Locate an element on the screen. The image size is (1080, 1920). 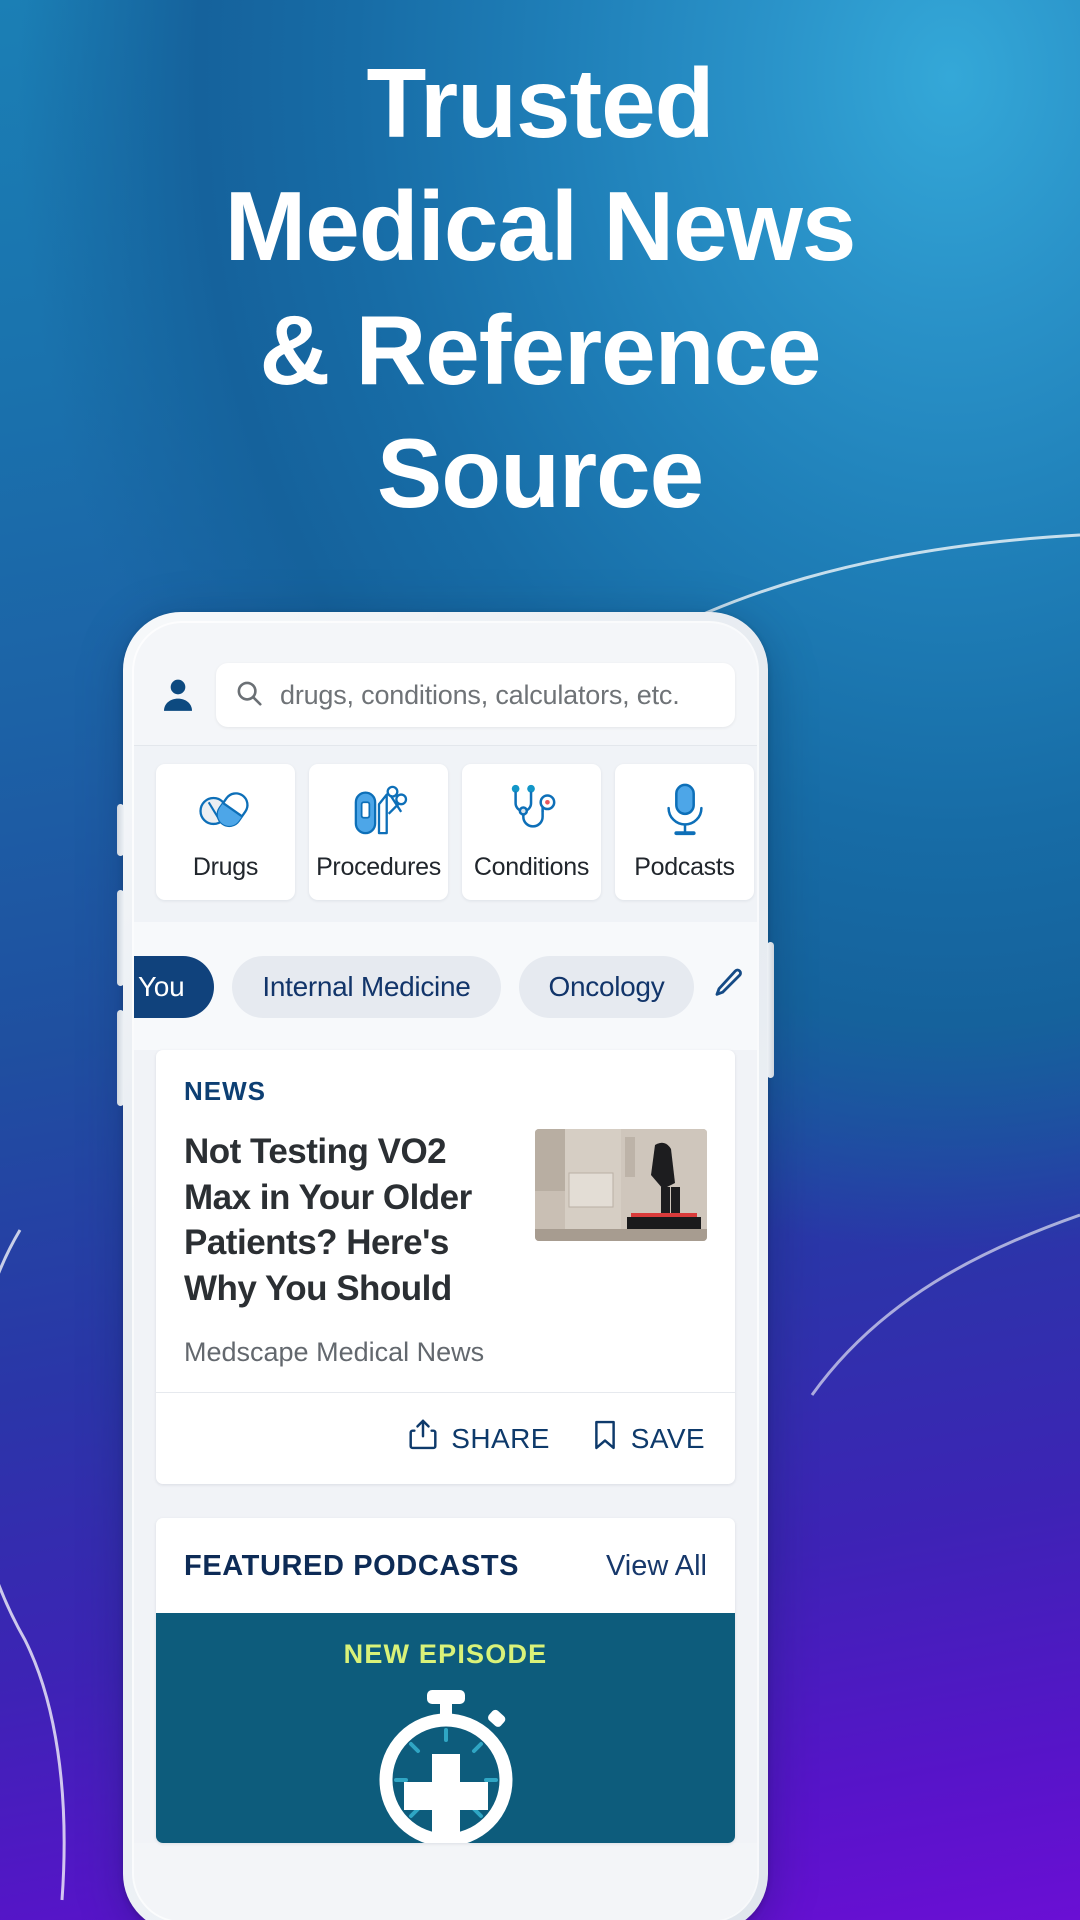
save-label: SAVE is located at coordinates (667, 1438).